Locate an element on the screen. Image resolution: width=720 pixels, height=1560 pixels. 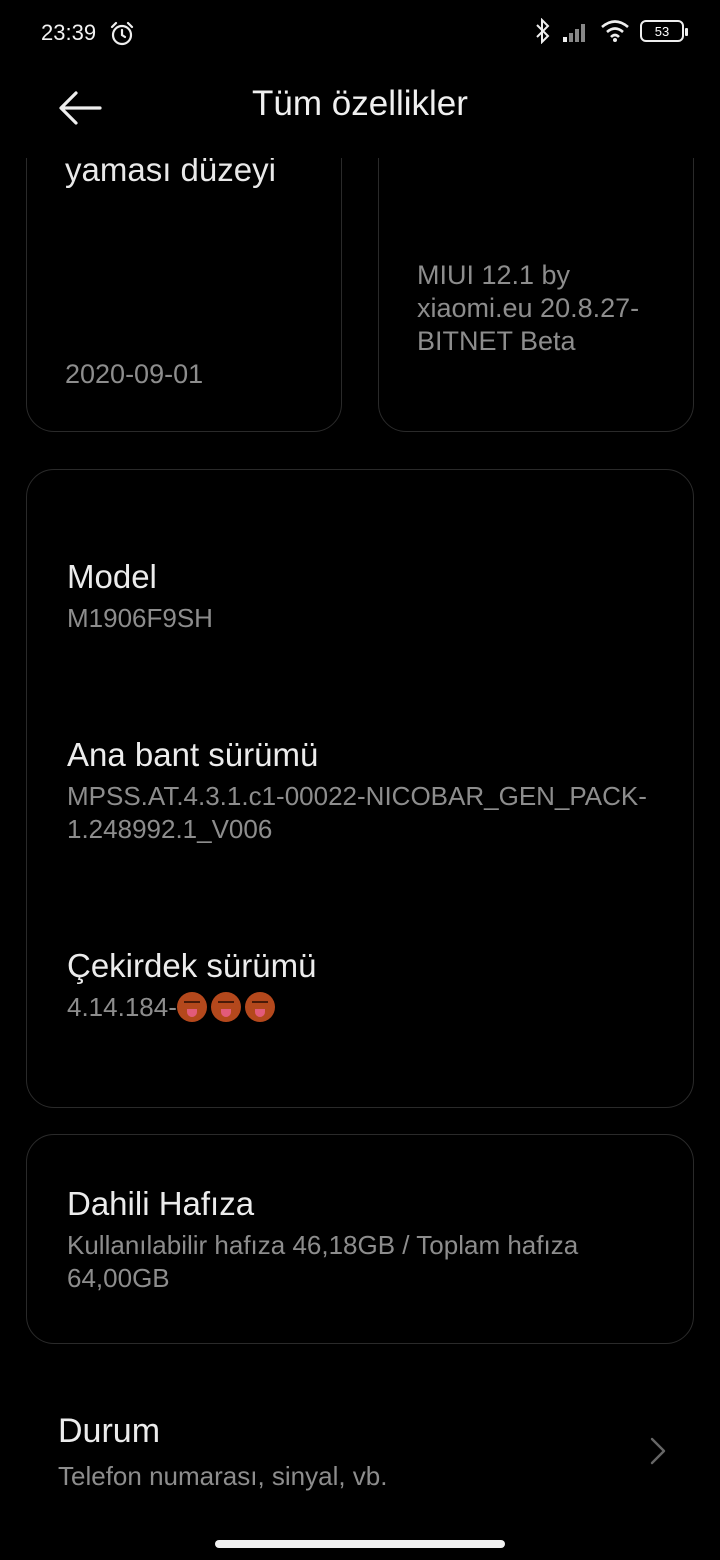
baseband-label: Ana bant sürümü is located at coordinates (193, 754).